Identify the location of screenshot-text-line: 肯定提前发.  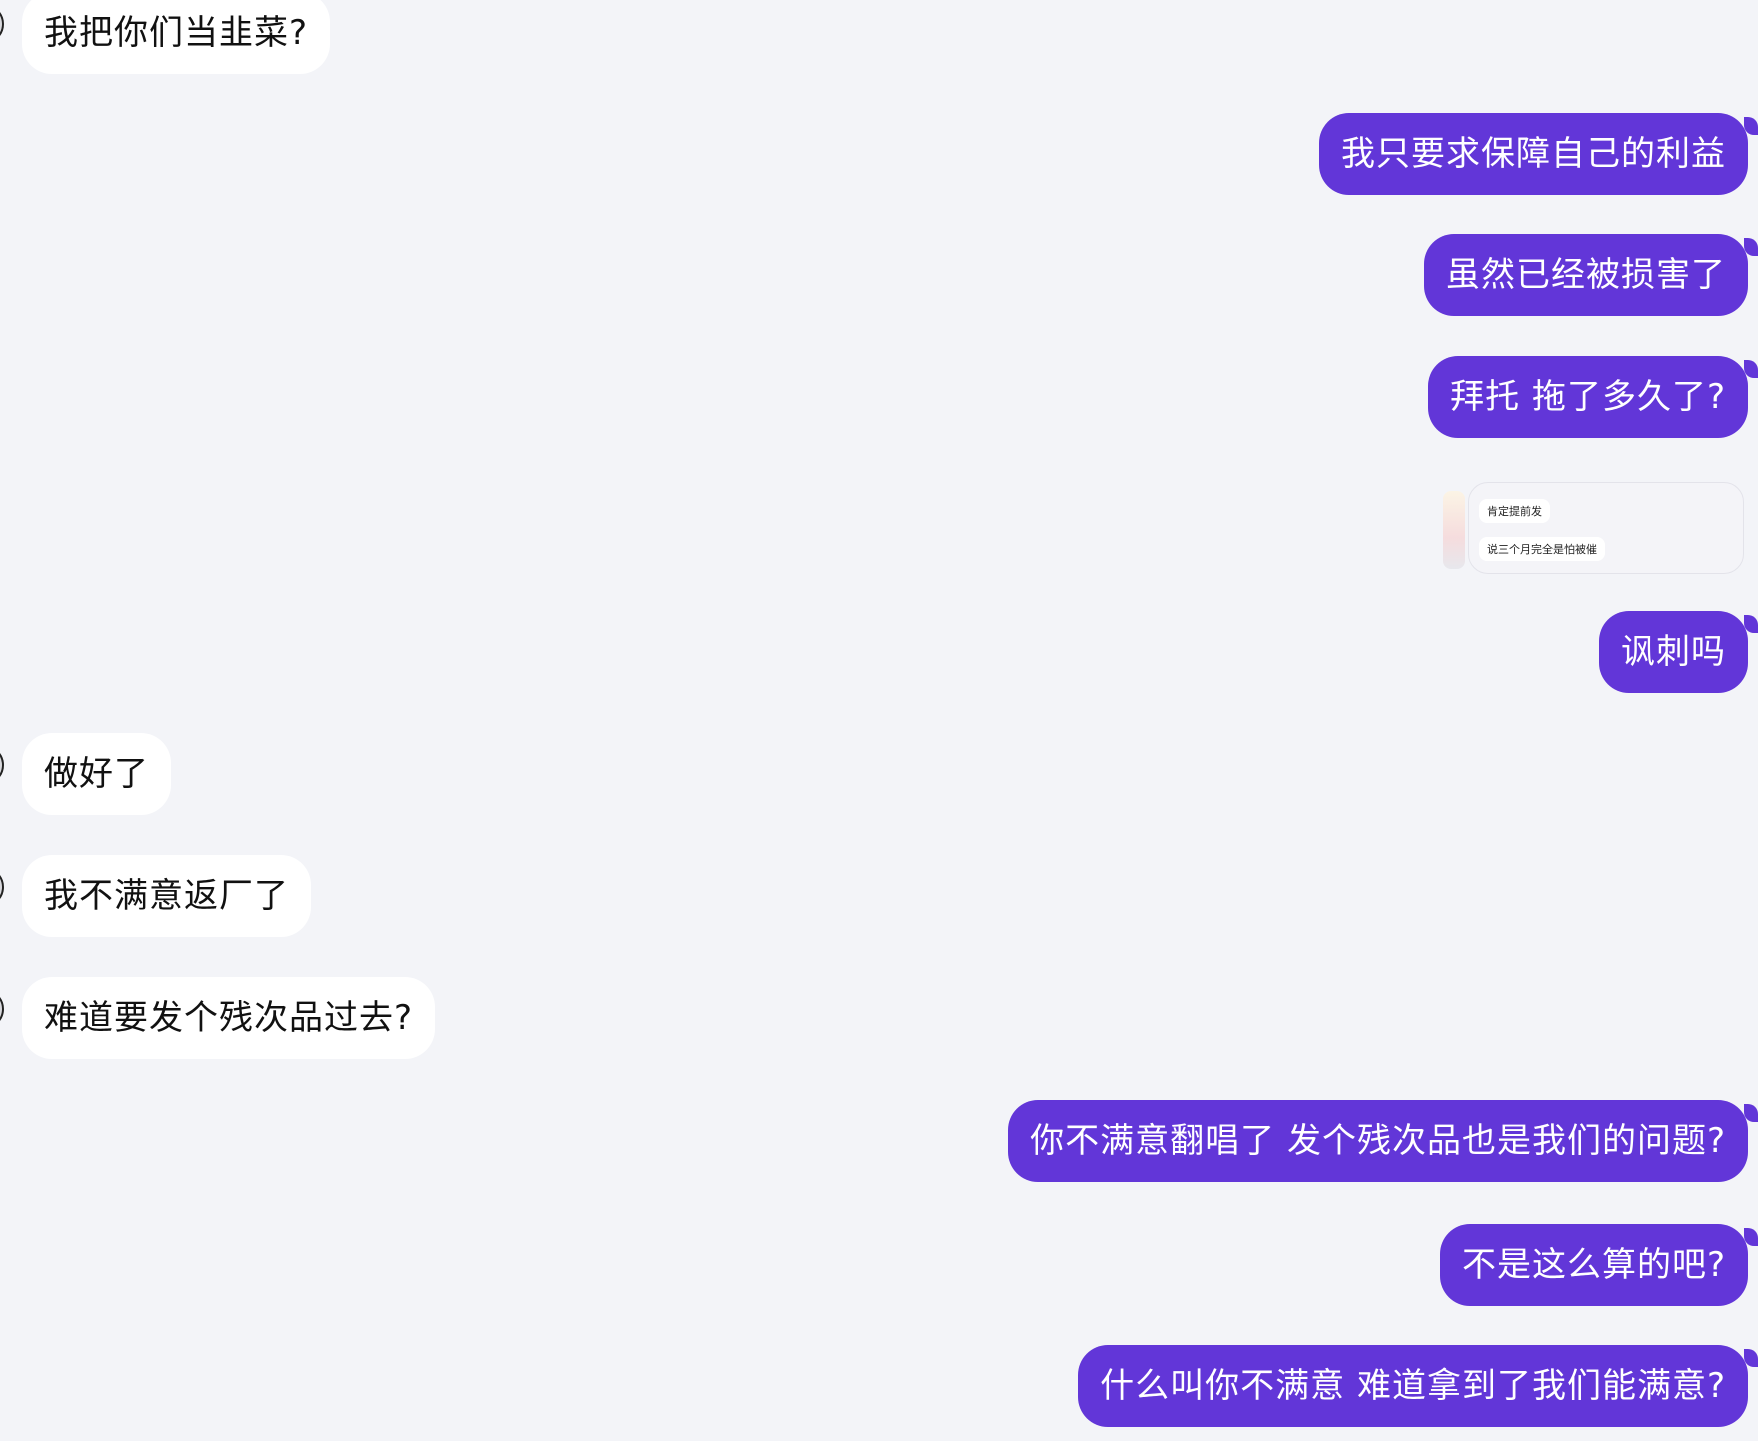
(1514, 511).